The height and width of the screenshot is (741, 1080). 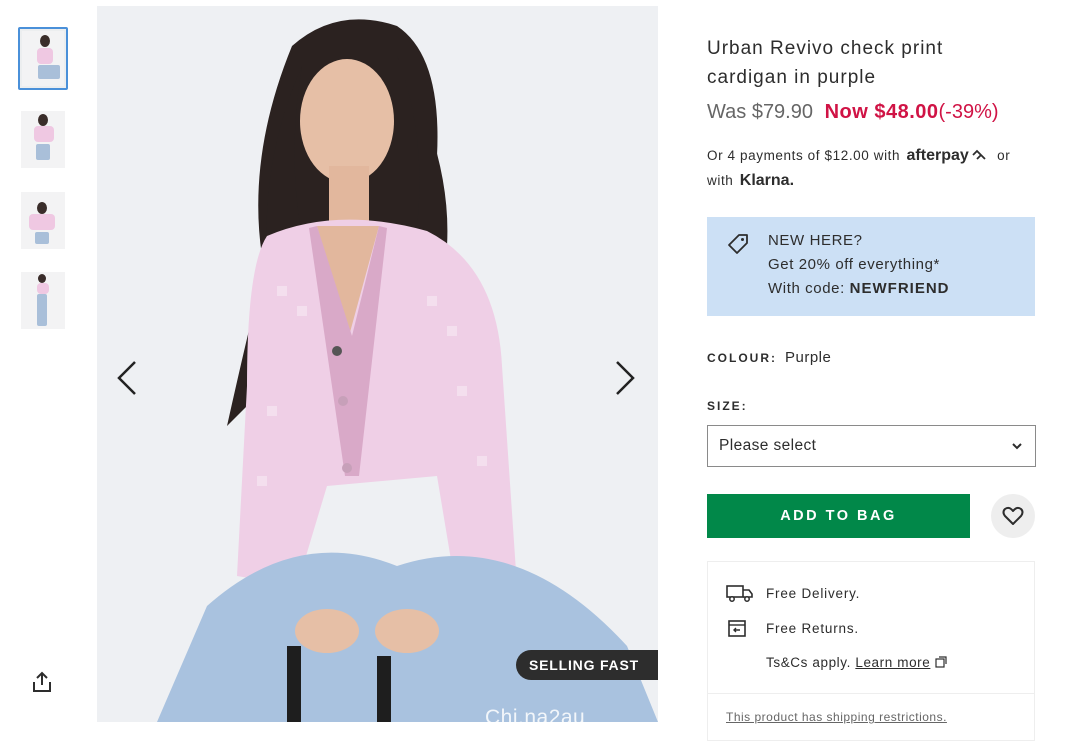 I want to click on heart-icon, so click(x=1013, y=515).